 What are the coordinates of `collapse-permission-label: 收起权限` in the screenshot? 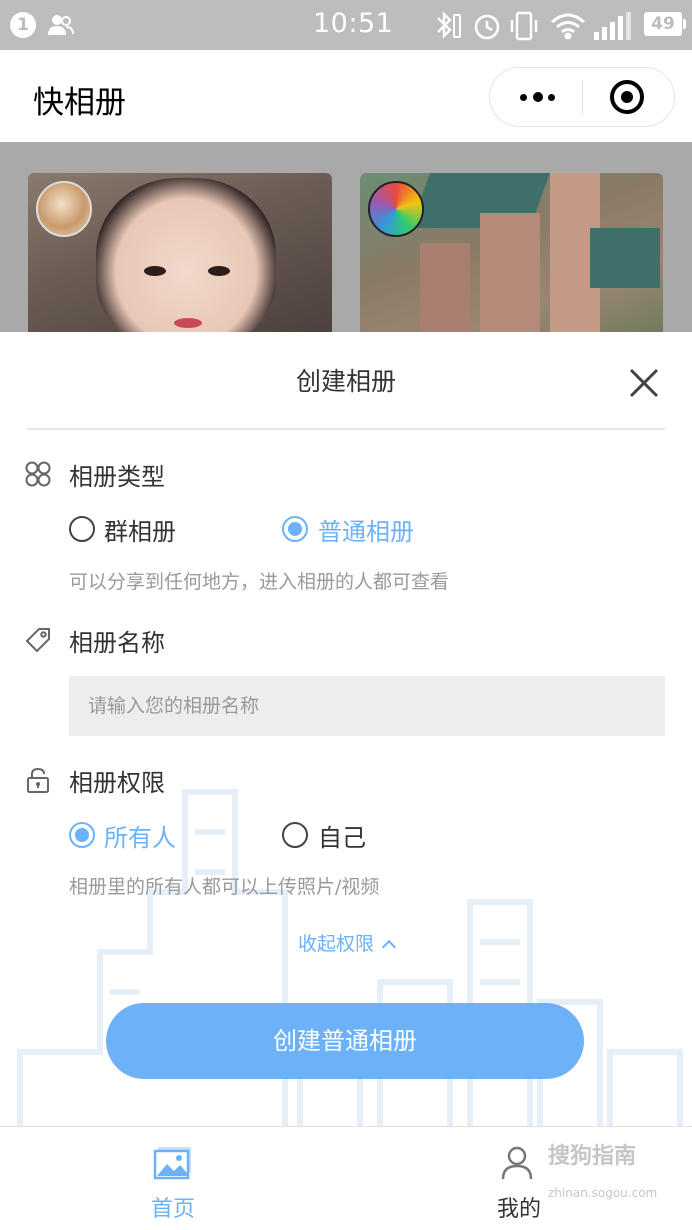 It's located at (336, 944).